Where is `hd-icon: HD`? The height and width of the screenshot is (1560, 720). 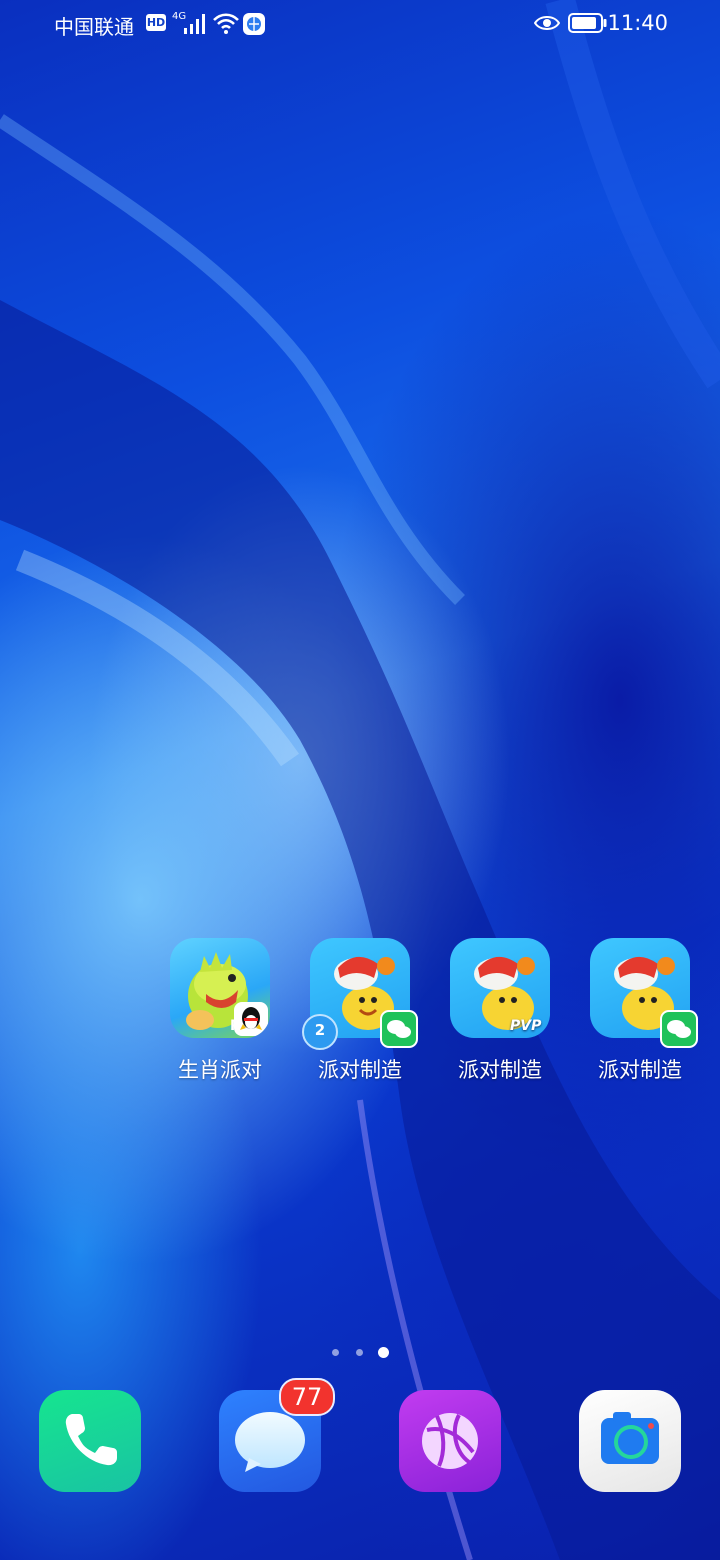 hd-icon: HD is located at coordinates (156, 22).